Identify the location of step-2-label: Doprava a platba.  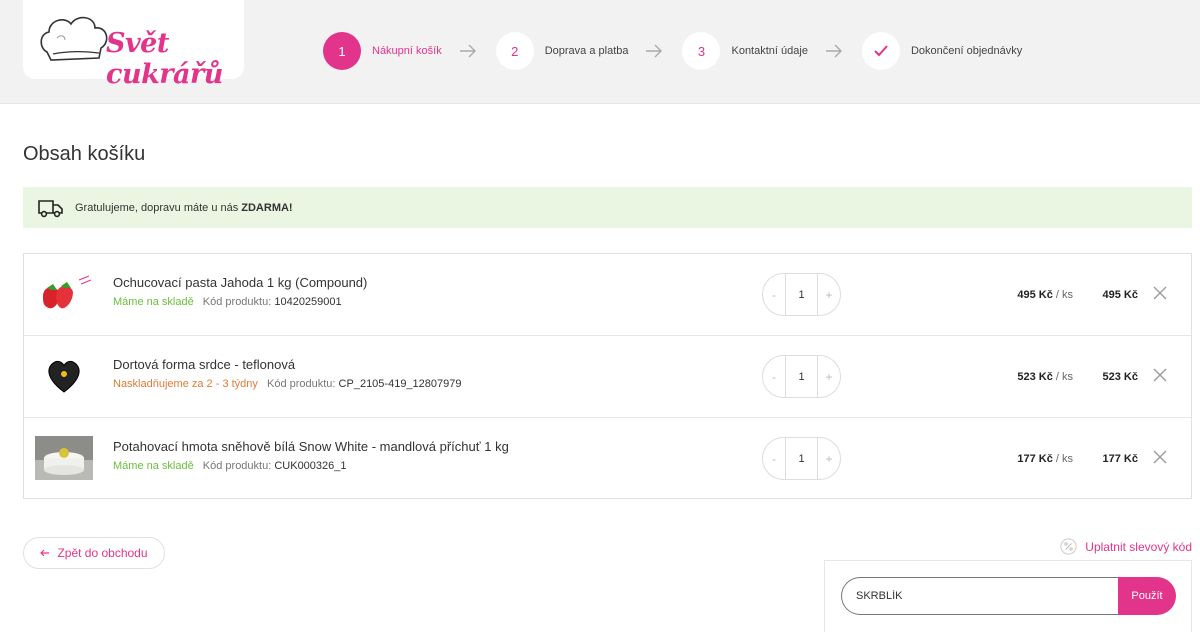
(587, 51).